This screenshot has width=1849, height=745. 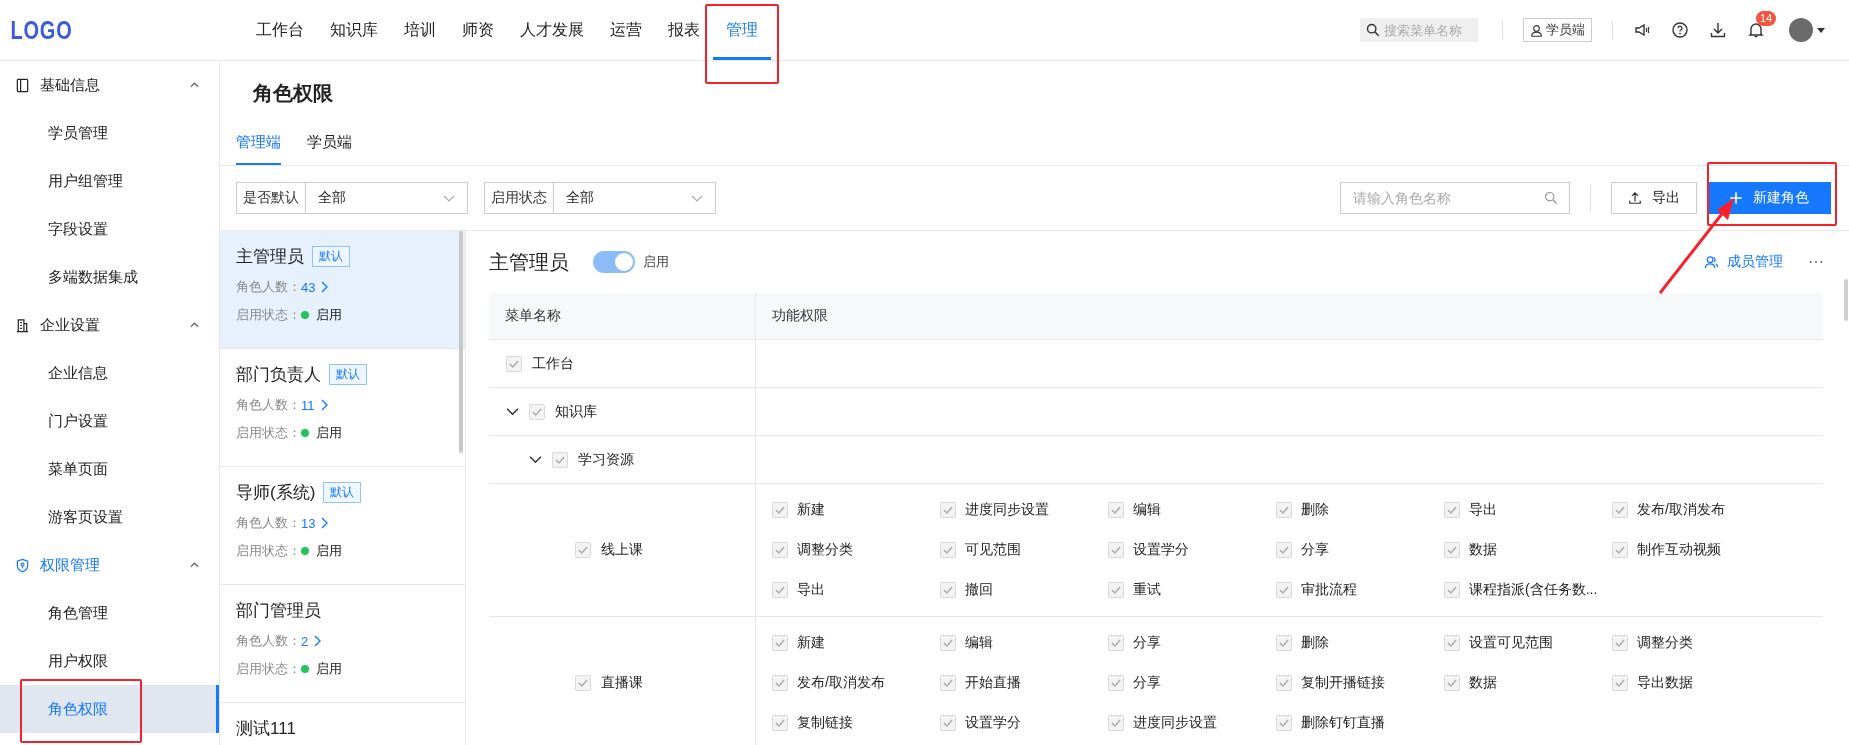 What do you see at coordinates (342, 644) in the screenshot?
I see `role-card: 部门管理员 角色人数：2 启用状态： 启用` at bounding box center [342, 644].